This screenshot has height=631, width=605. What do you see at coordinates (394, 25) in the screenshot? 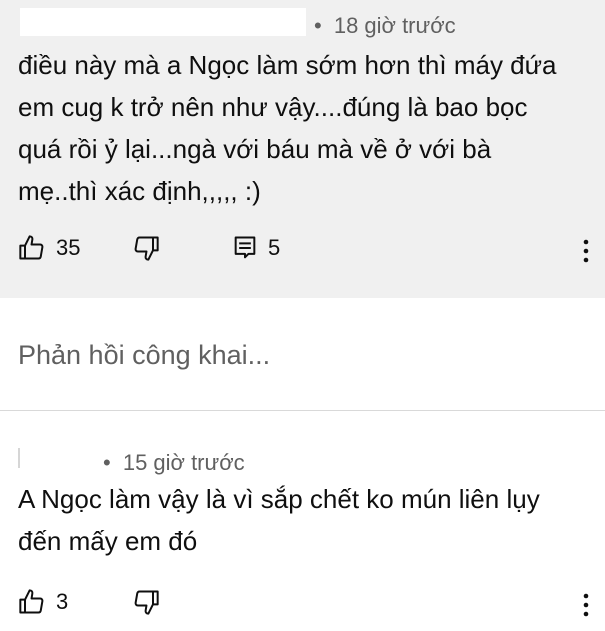
I see `comment-time: 18 giờ trước` at bounding box center [394, 25].